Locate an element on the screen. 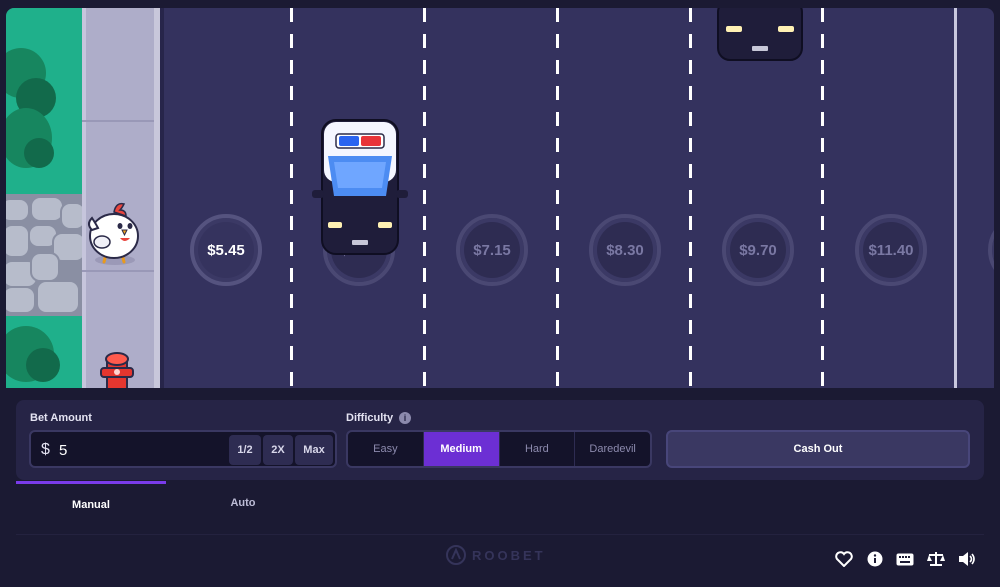  cash-out-button: Cash Out is located at coordinates (818, 449).